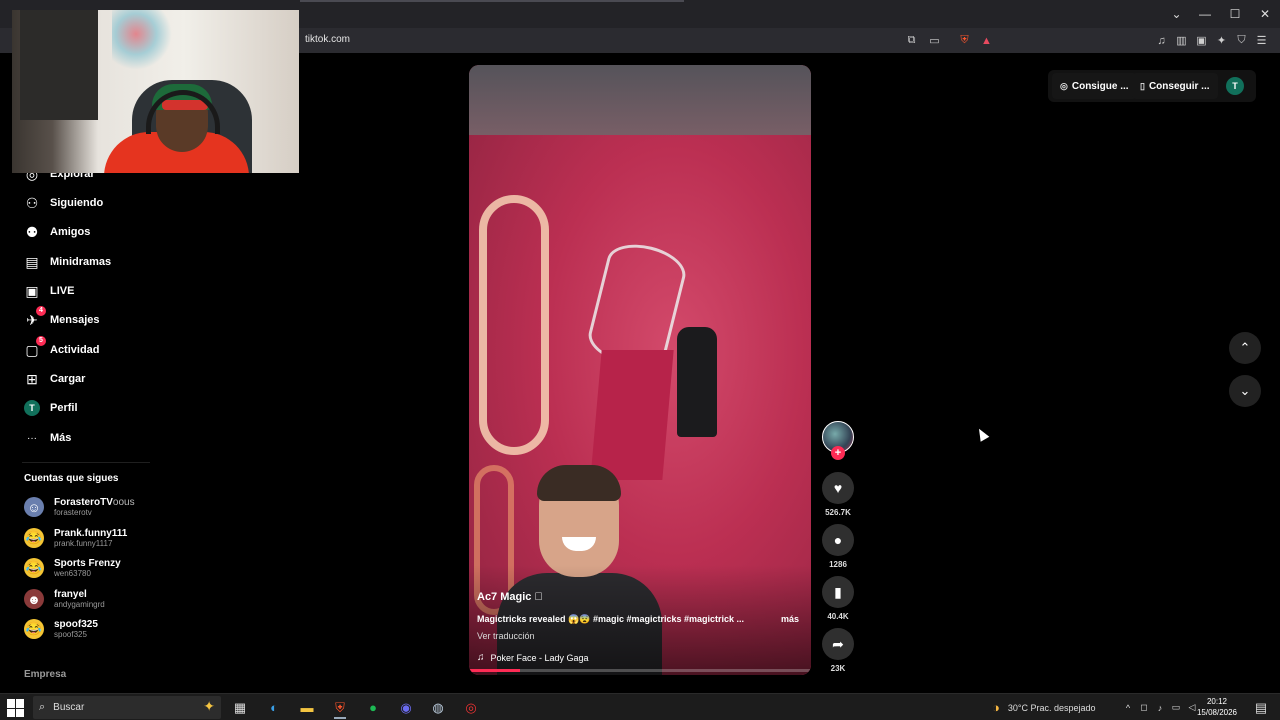 The image size is (1280, 720). What do you see at coordinates (274, 707) in the screenshot?
I see `edge-icon: ◐` at bounding box center [274, 707].